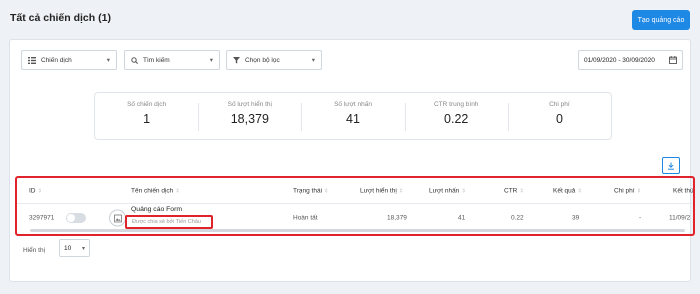  I want to click on stat-cost: Chi phí 0, so click(559, 116).